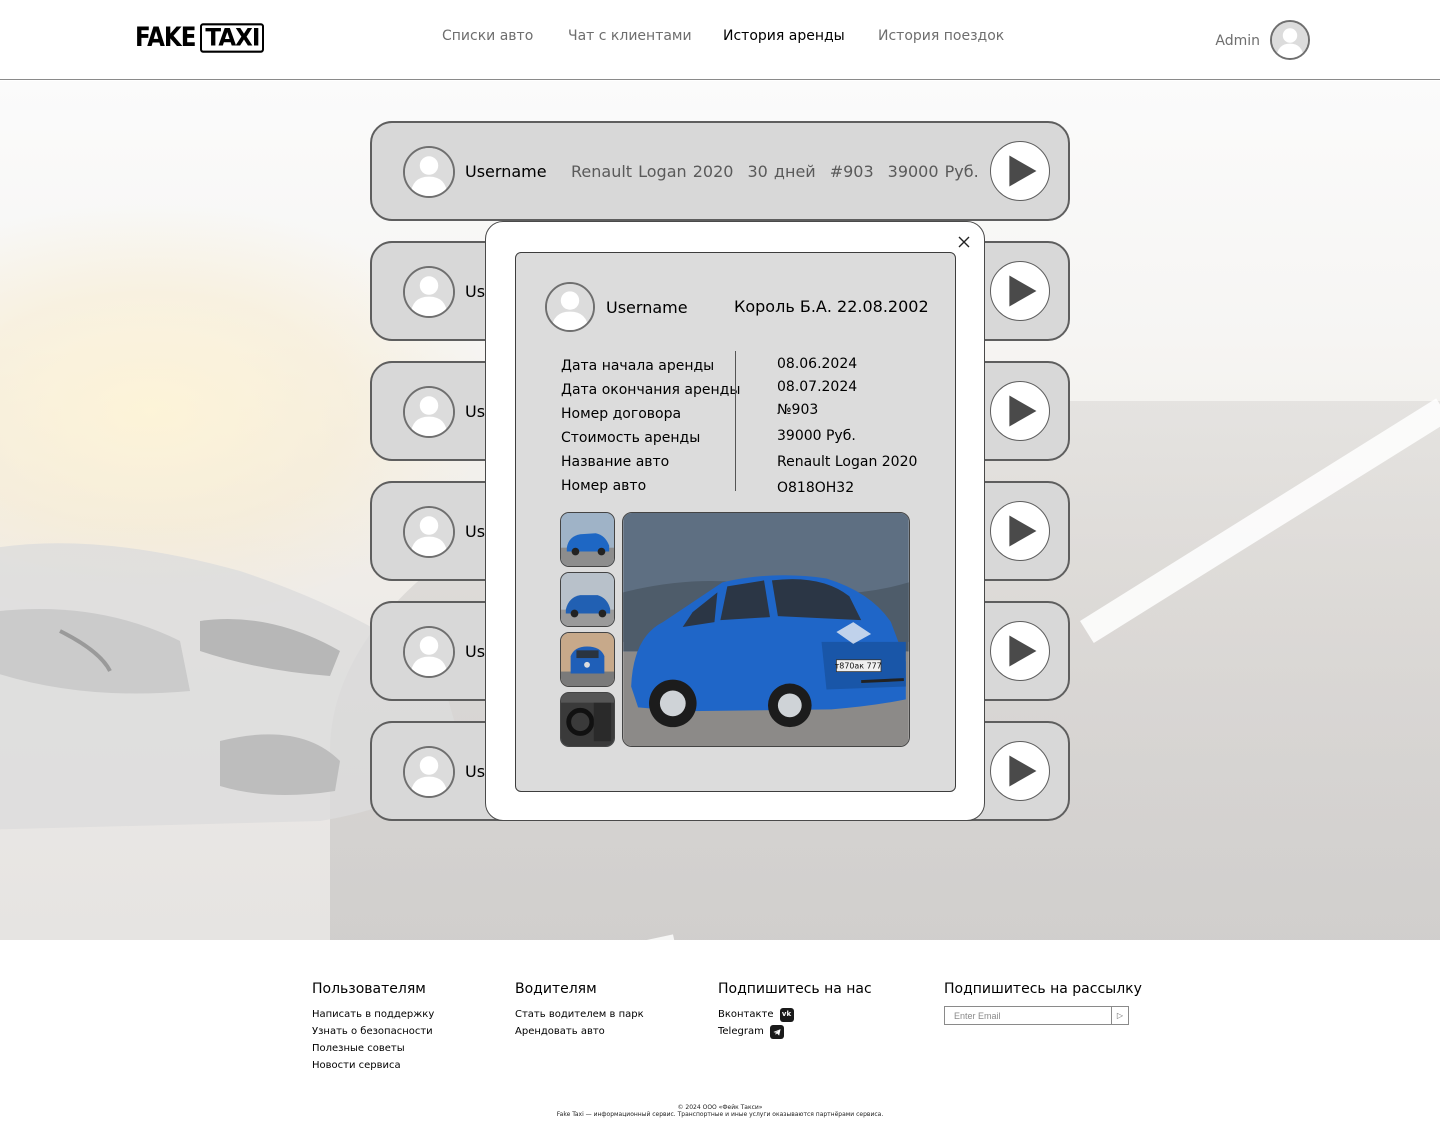 The image size is (1440, 1131). I want to click on footer-follow-title: Подпишитесь на нас, so click(795, 989).